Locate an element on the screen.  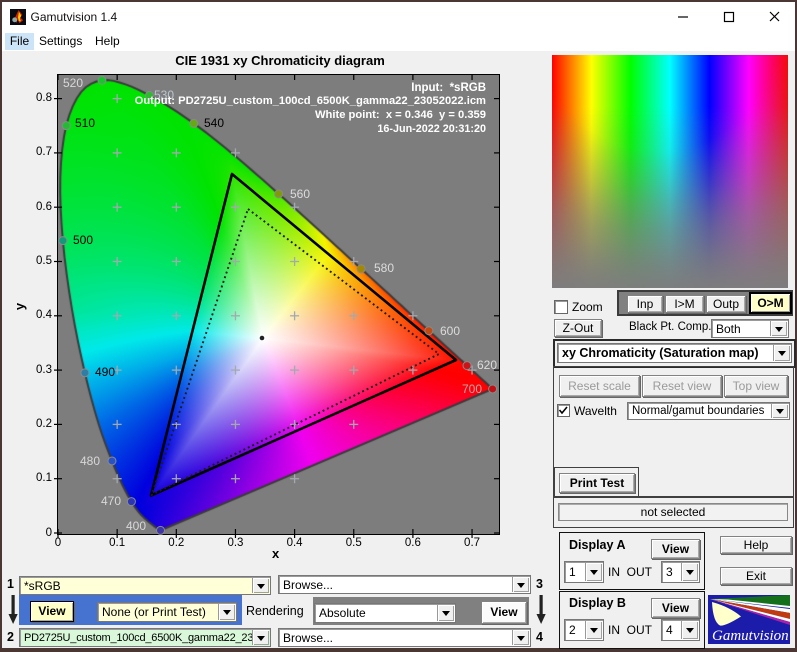
svg-text: Gamutvision is located at coordinates (750, 636).